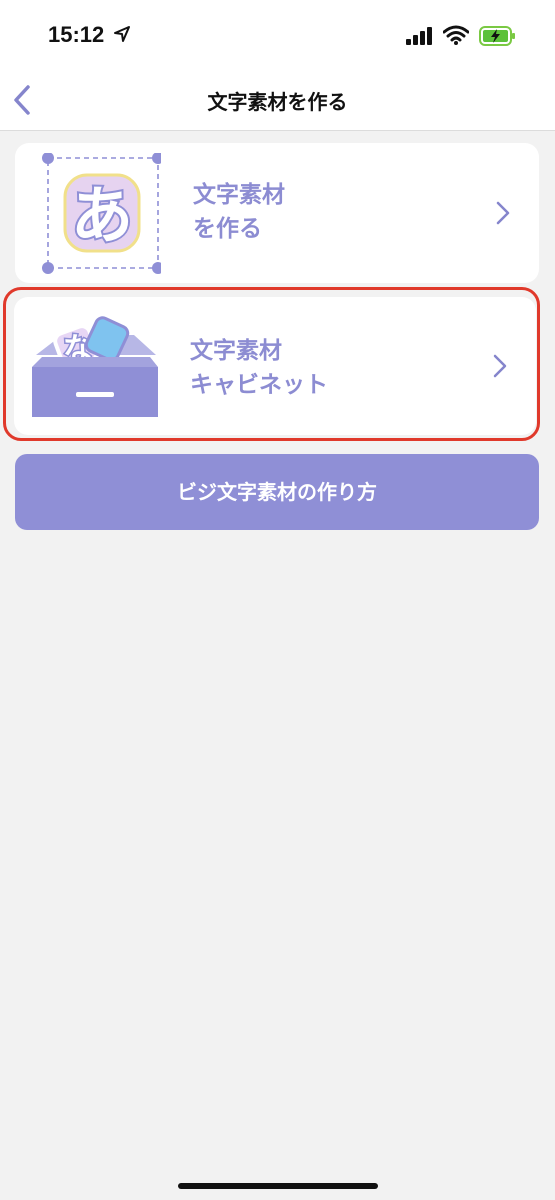  I want to click on navigation-bar: 文字素材を作る, so click(277, 100).